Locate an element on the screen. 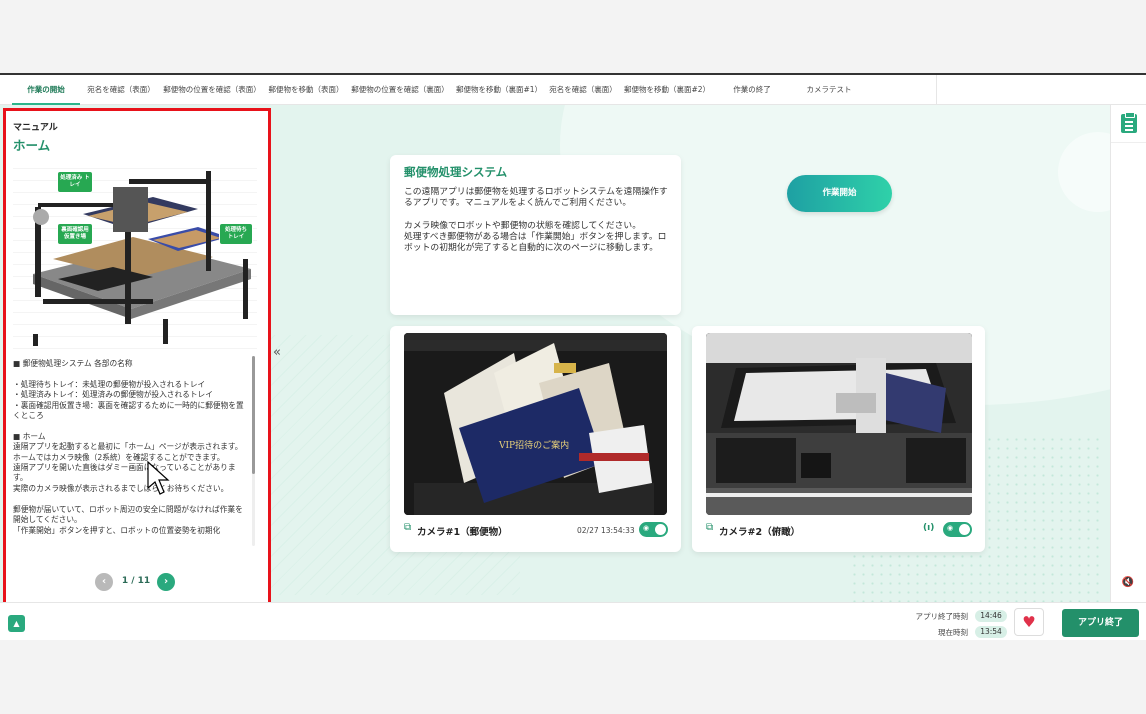 The height and width of the screenshot is (714, 1146). prev-page-button: ‹ is located at coordinates (104, 582).